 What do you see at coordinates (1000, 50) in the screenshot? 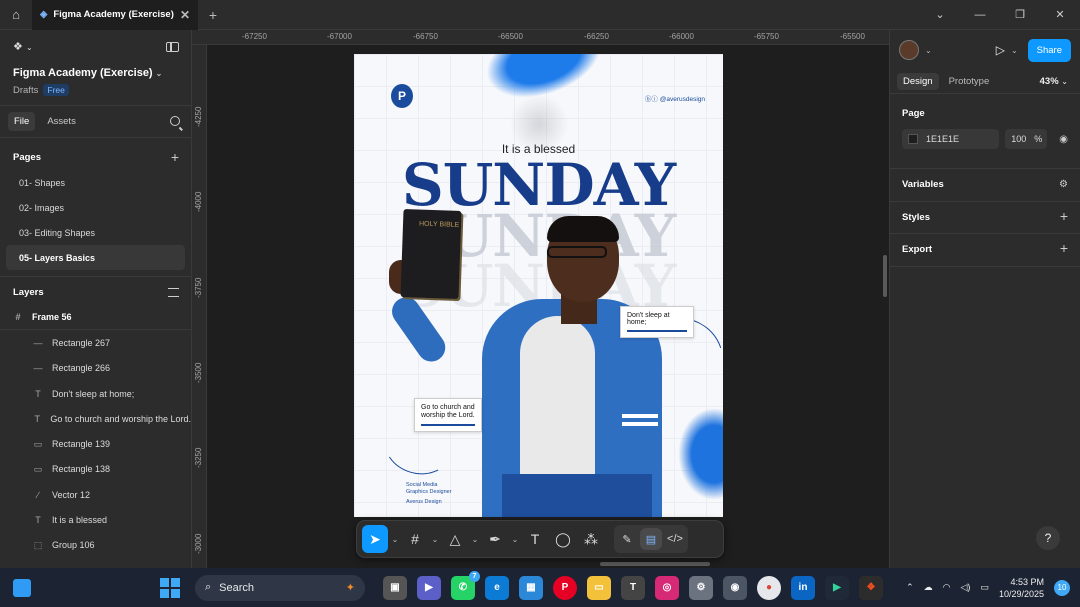
I see `present-play-icon: ▷` at bounding box center [1000, 50].